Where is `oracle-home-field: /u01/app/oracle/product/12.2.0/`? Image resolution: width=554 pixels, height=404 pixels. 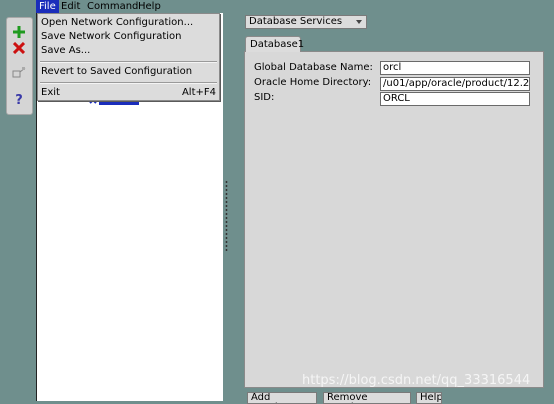
oracle-home-field: /u01/app/oracle/product/12.2.0/ is located at coordinates (455, 84).